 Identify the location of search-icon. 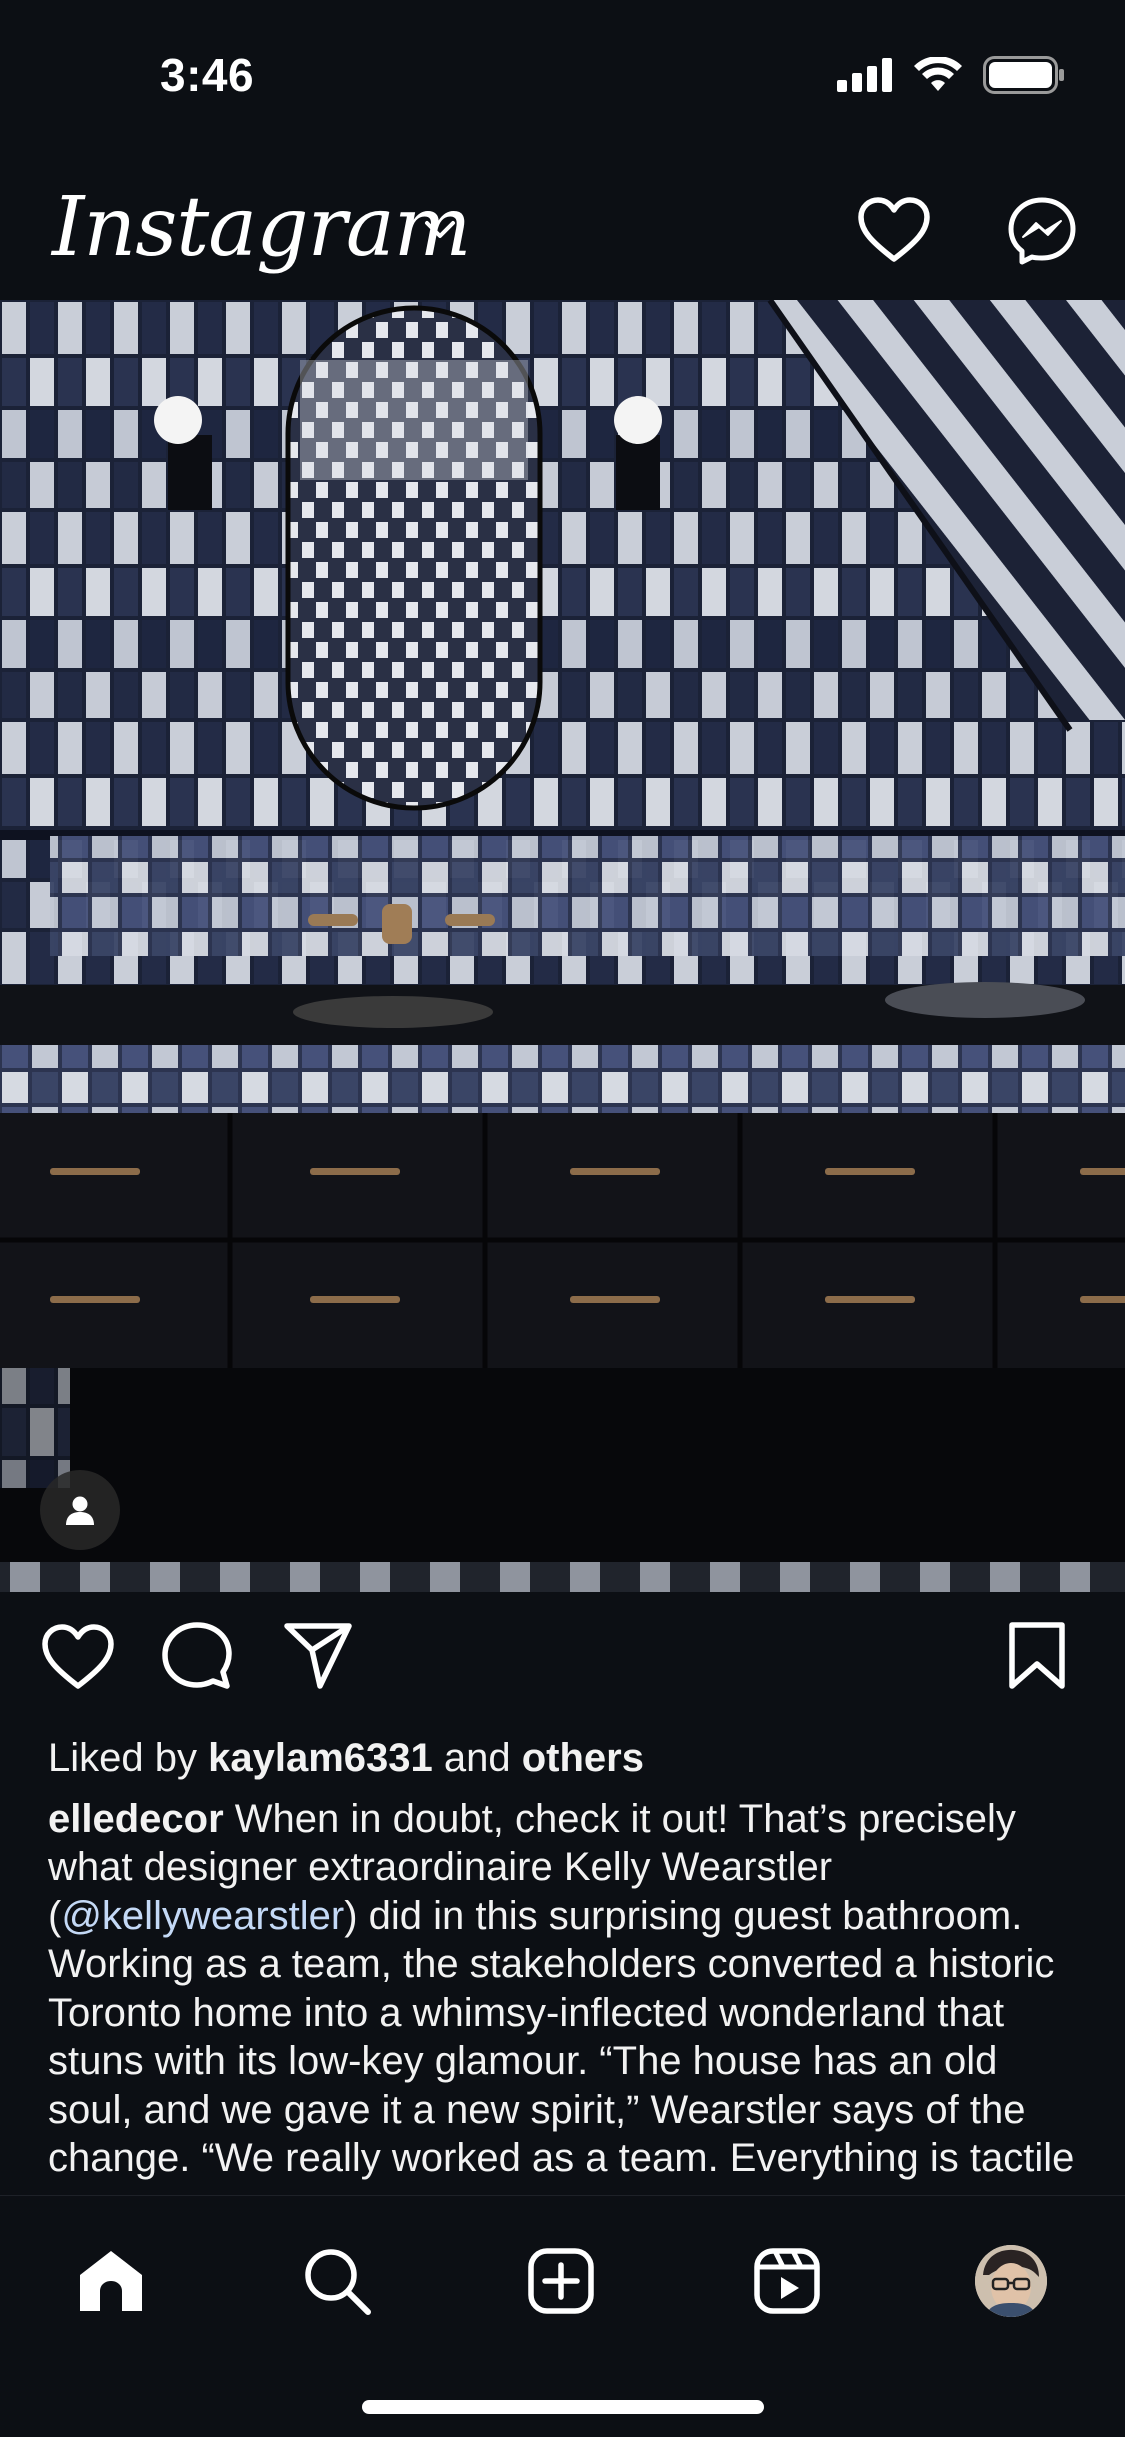
(338, 2282).